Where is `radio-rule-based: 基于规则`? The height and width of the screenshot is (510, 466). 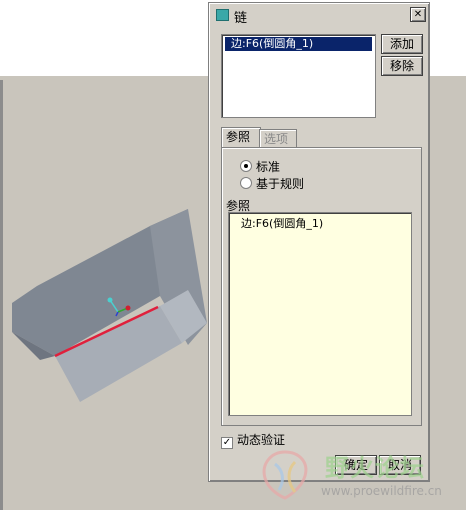 radio-rule-based: 基于规则 is located at coordinates (272, 183).